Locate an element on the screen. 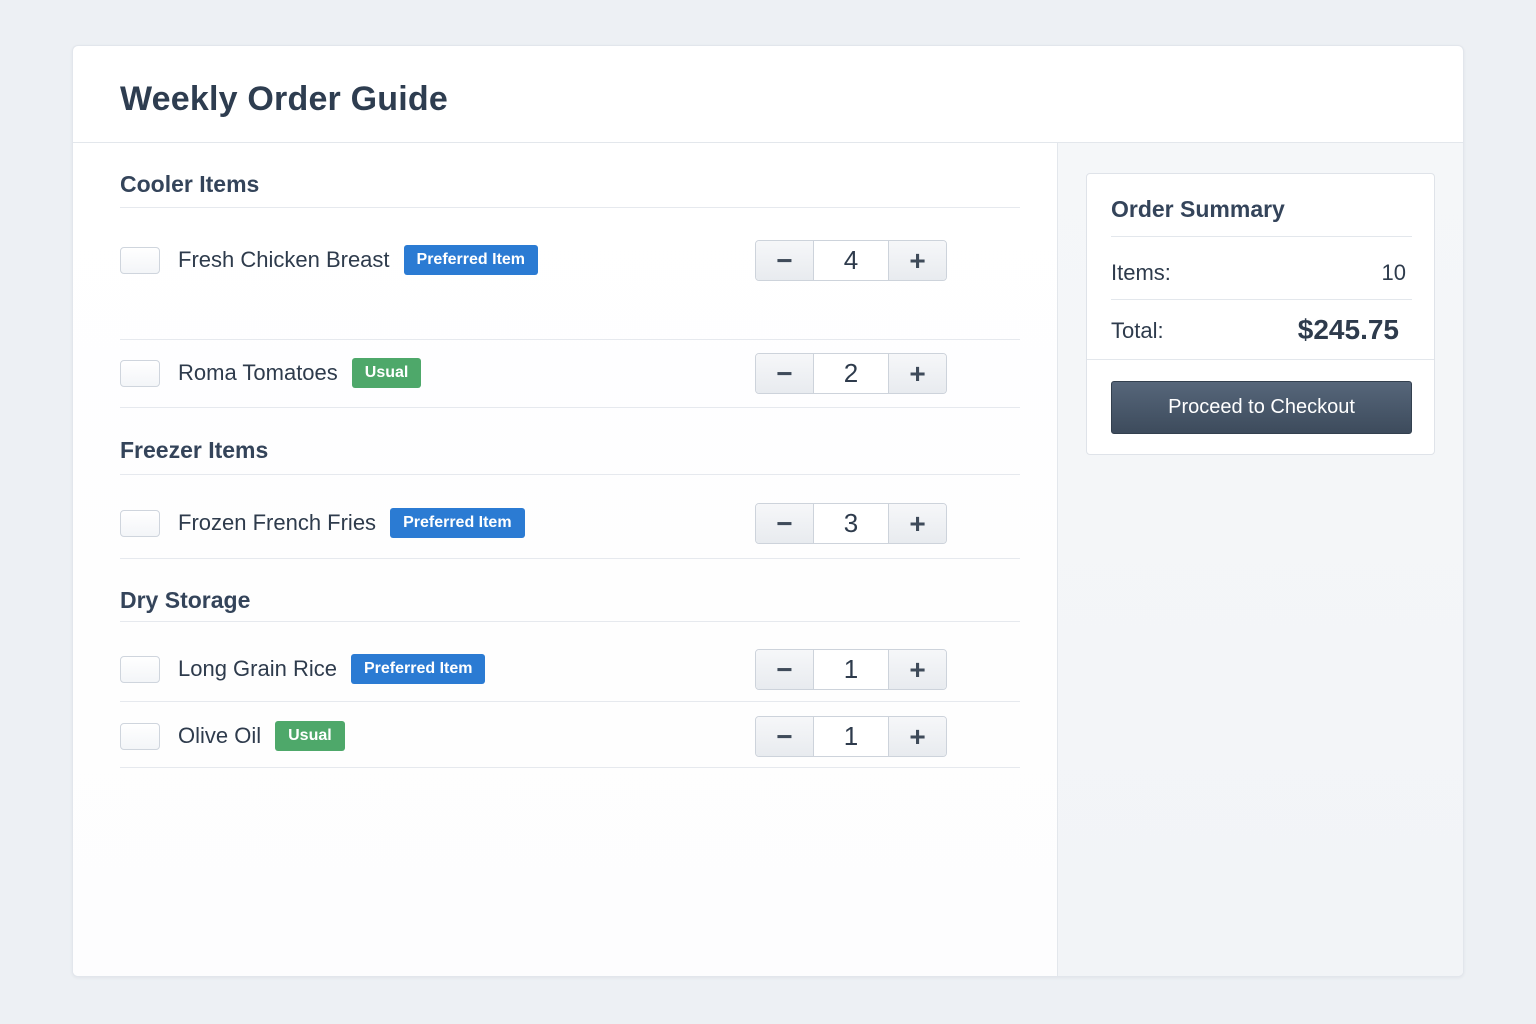  item-name: Long Grain Rice is located at coordinates (257, 668).